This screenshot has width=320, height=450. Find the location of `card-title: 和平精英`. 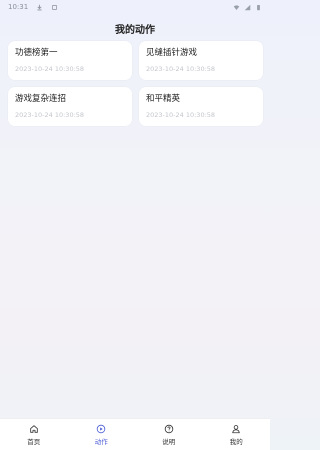

card-title: 和平精英 is located at coordinates (163, 99).